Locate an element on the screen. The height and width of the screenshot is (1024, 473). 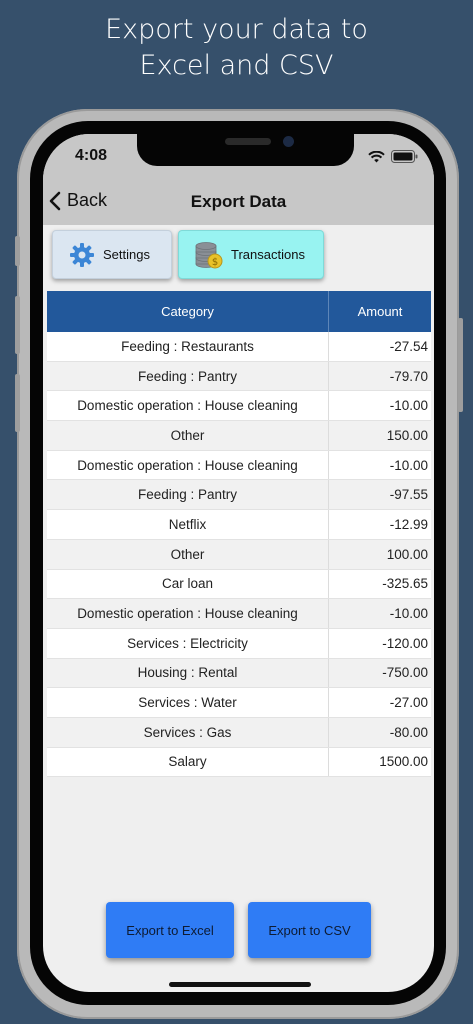
cell-category: Services : Water is located at coordinates (188, 702).